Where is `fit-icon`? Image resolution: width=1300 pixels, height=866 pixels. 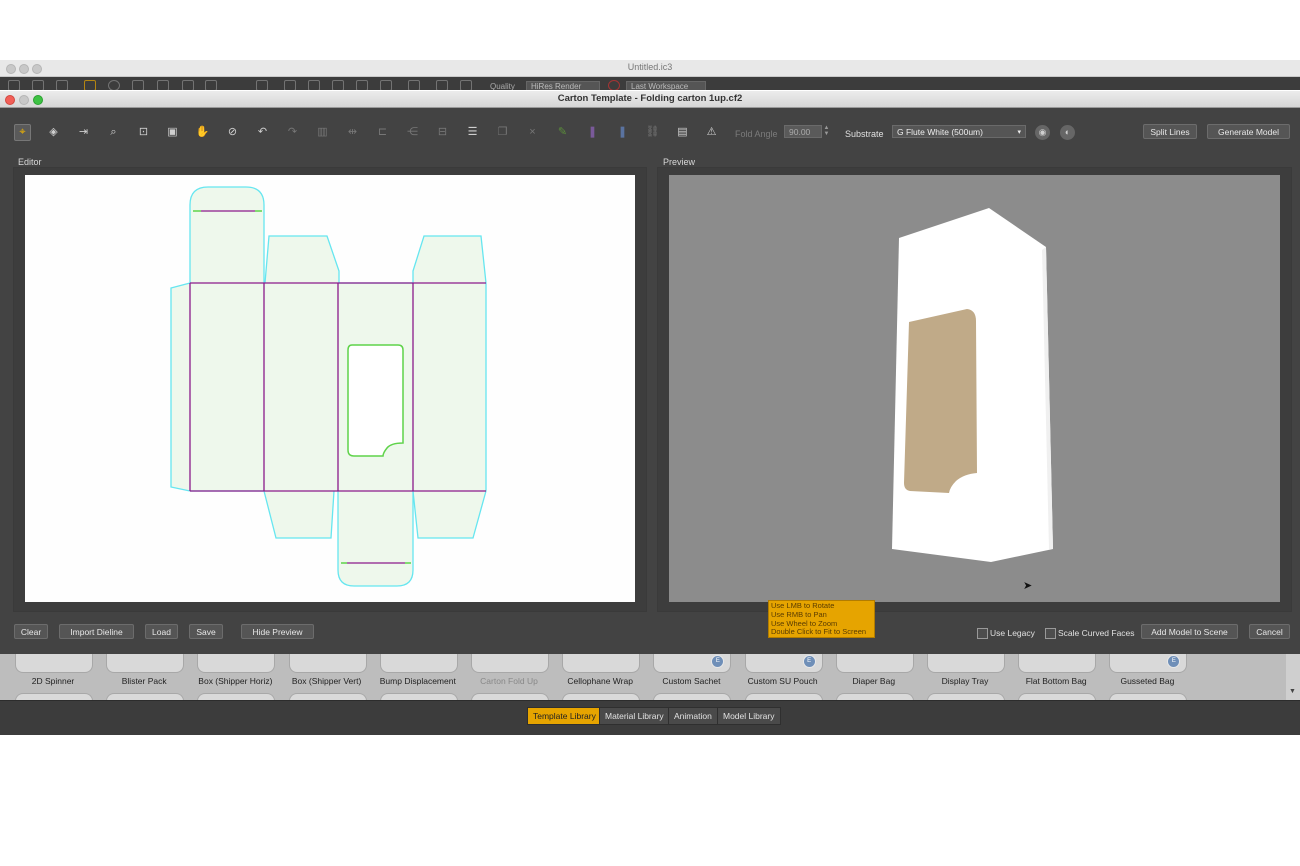
fit-icon is located at coordinates (262, 85).